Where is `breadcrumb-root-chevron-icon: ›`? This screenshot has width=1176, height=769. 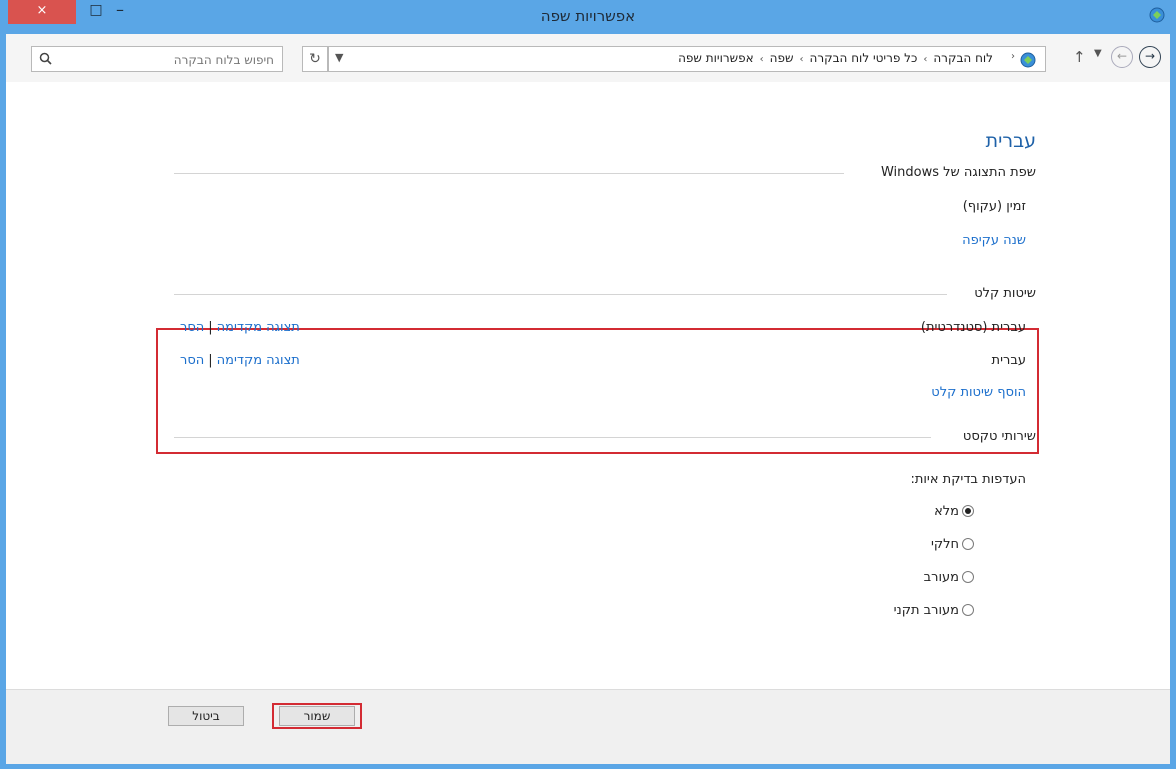
breadcrumb-root-chevron-icon: › is located at coordinates (1013, 56).